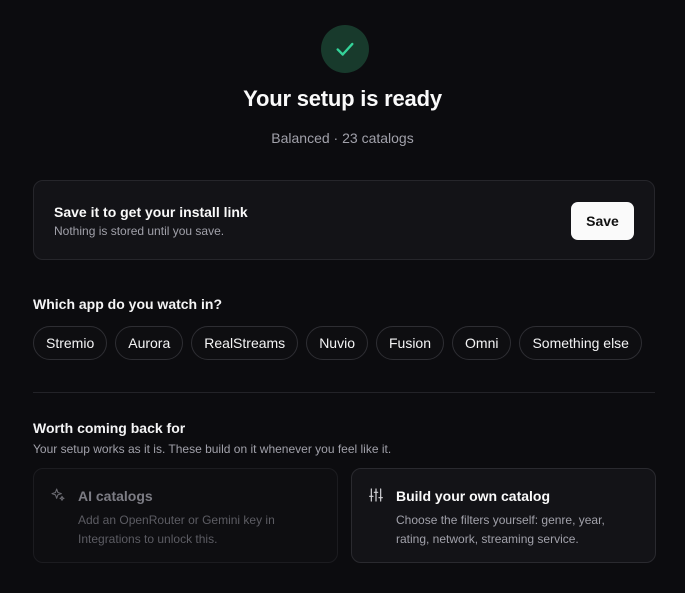 This screenshot has width=685, height=593. What do you see at coordinates (342, 98) in the screenshot?
I see `page-title: Your setup is ready` at bounding box center [342, 98].